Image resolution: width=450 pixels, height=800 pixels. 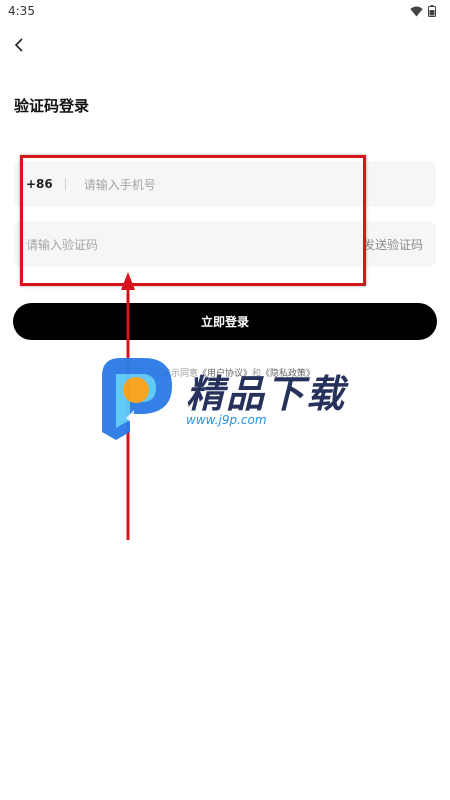 What do you see at coordinates (21, 11) in the screenshot?
I see `status-time: 4:35` at bounding box center [21, 11].